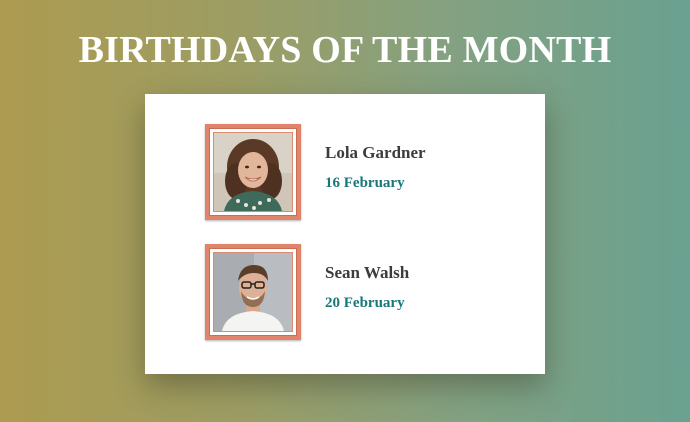 This screenshot has height=422, width=690. What do you see at coordinates (345, 50) in the screenshot?
I see `page-title: BIRTHDAYS OF THE MONTH` at bounding box center [345, 50].